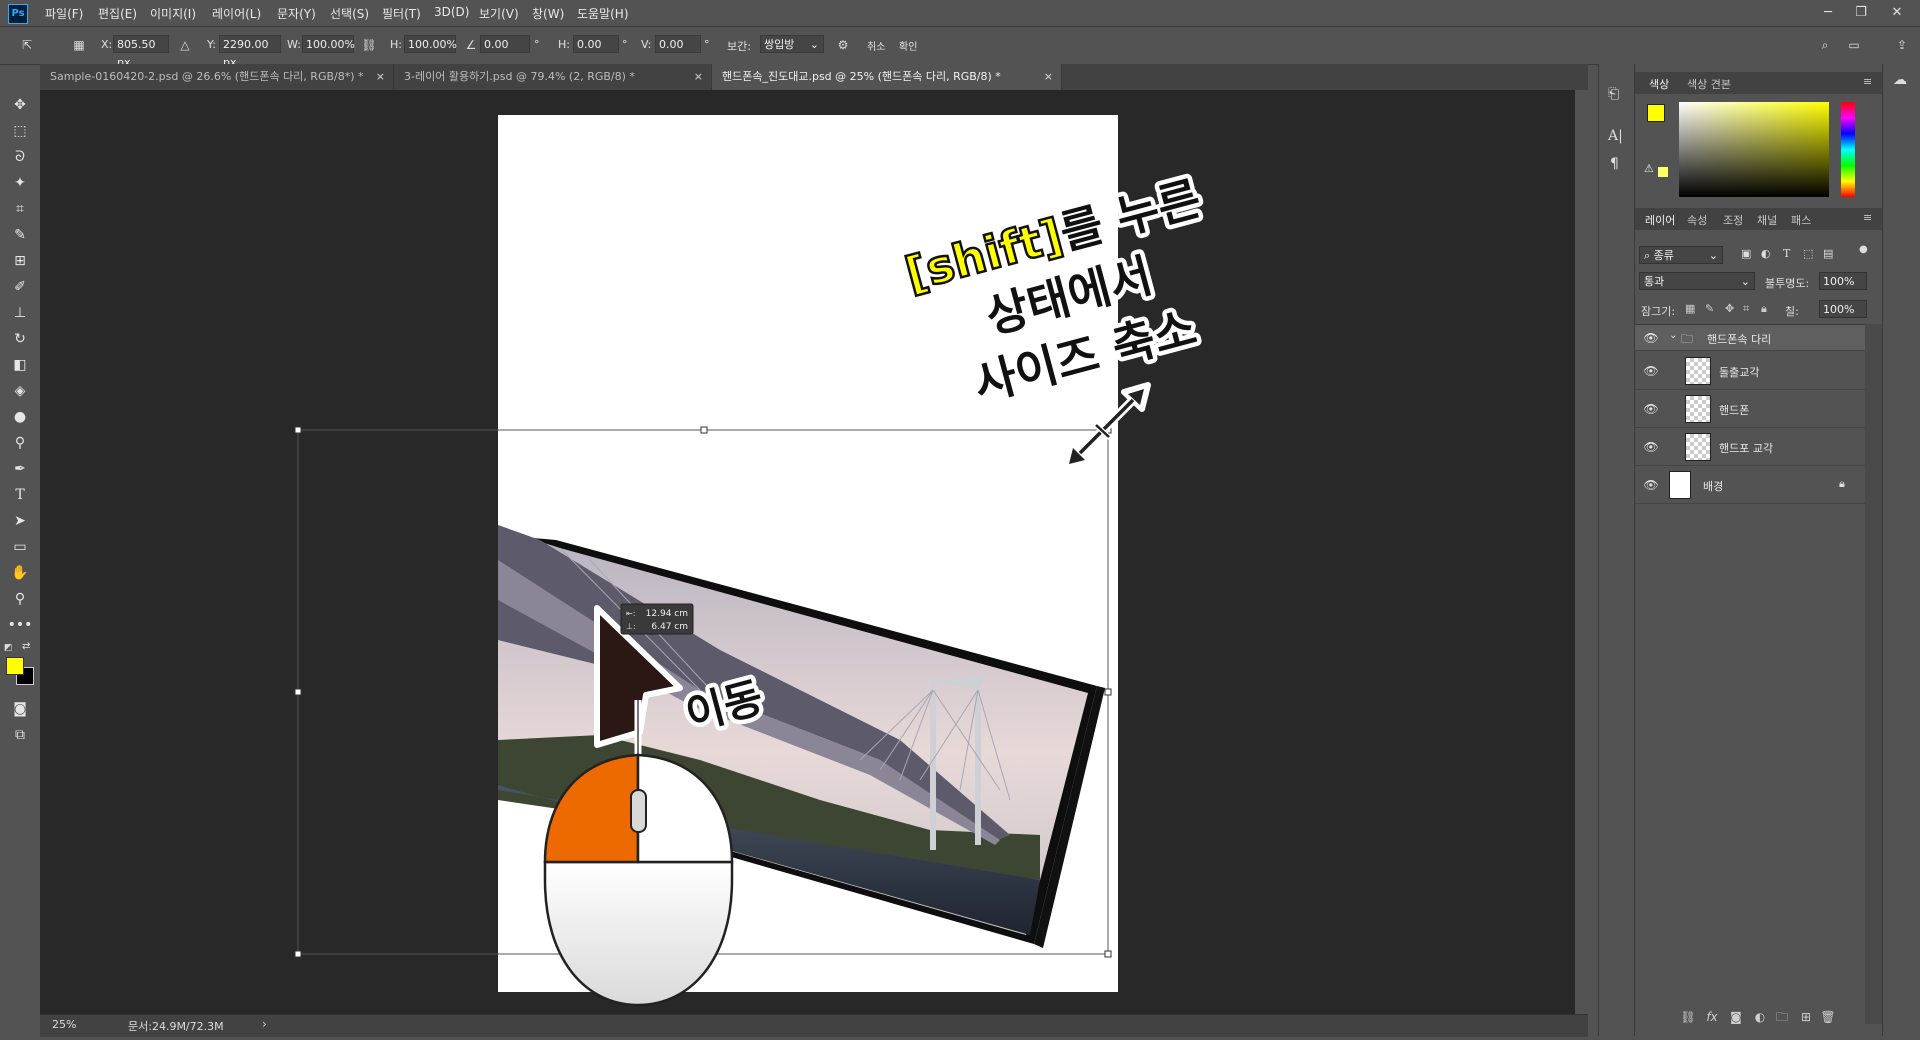 The image size is (1920, 1040). What do you see at coordinates (1687, 339) in the screenshot?
I see `folder-icon: 🗀︎` at bounding box center [1687, 339].